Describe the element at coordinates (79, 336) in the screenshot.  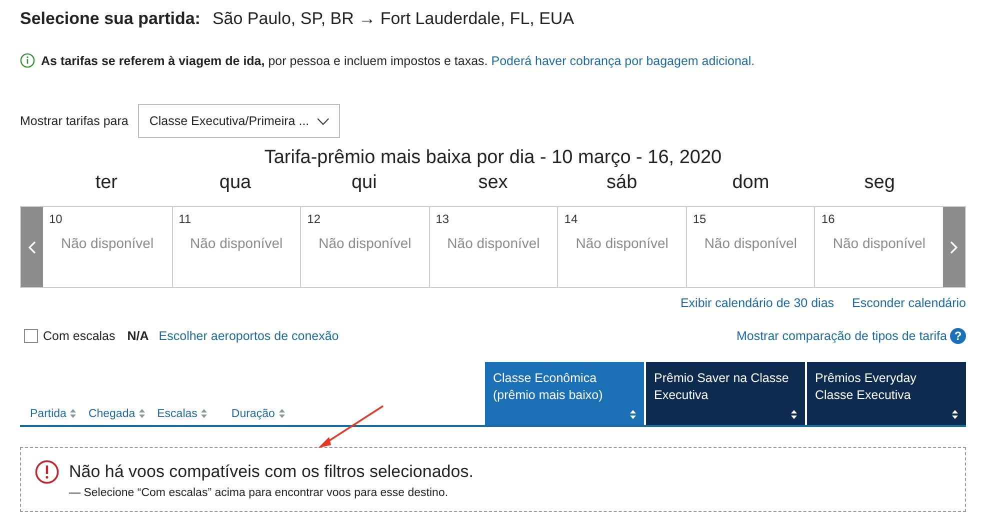
I see `stops-label: Com escalas` at that location.